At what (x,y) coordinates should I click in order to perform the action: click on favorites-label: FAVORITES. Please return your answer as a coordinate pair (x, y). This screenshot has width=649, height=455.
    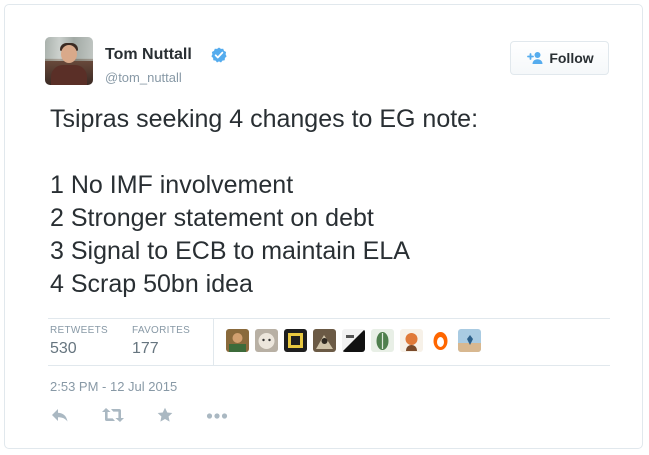
    Looking at the image, I should click on (161, 330).